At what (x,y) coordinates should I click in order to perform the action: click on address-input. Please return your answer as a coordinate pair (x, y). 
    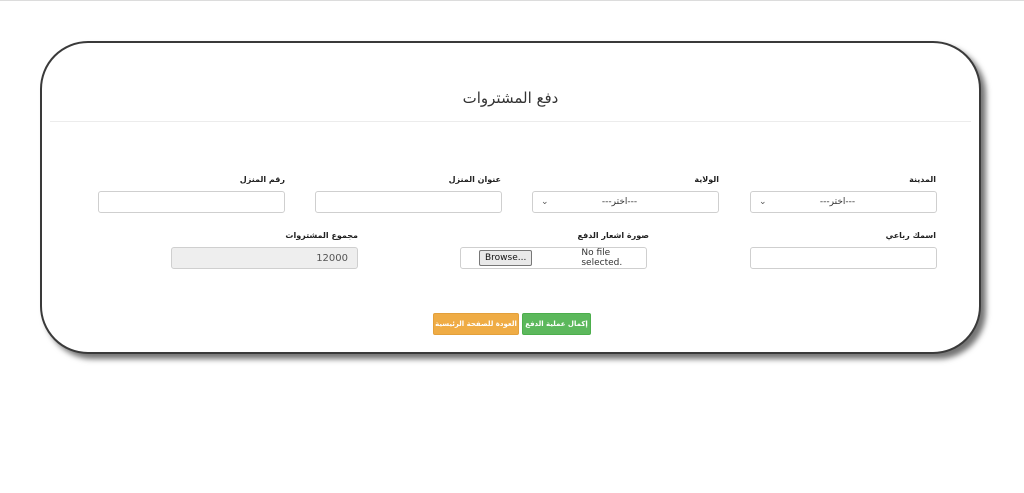
    Looking at the image, I should click on (408, 202).